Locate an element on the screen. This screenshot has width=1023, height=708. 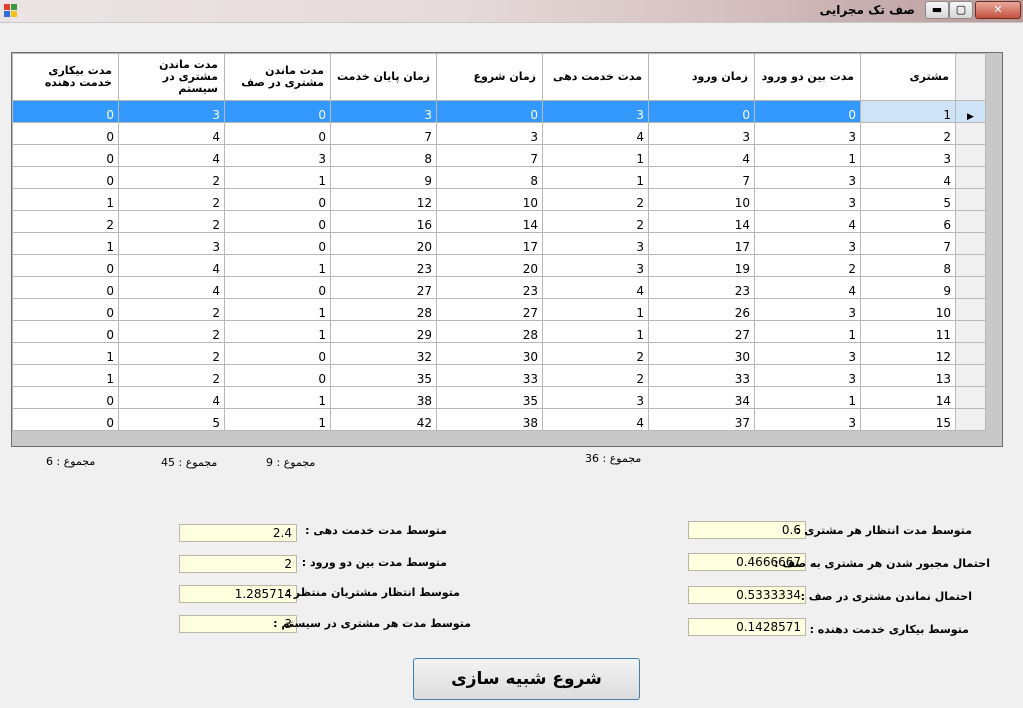
table-cell: 32 is located at coordinates (383, 353).